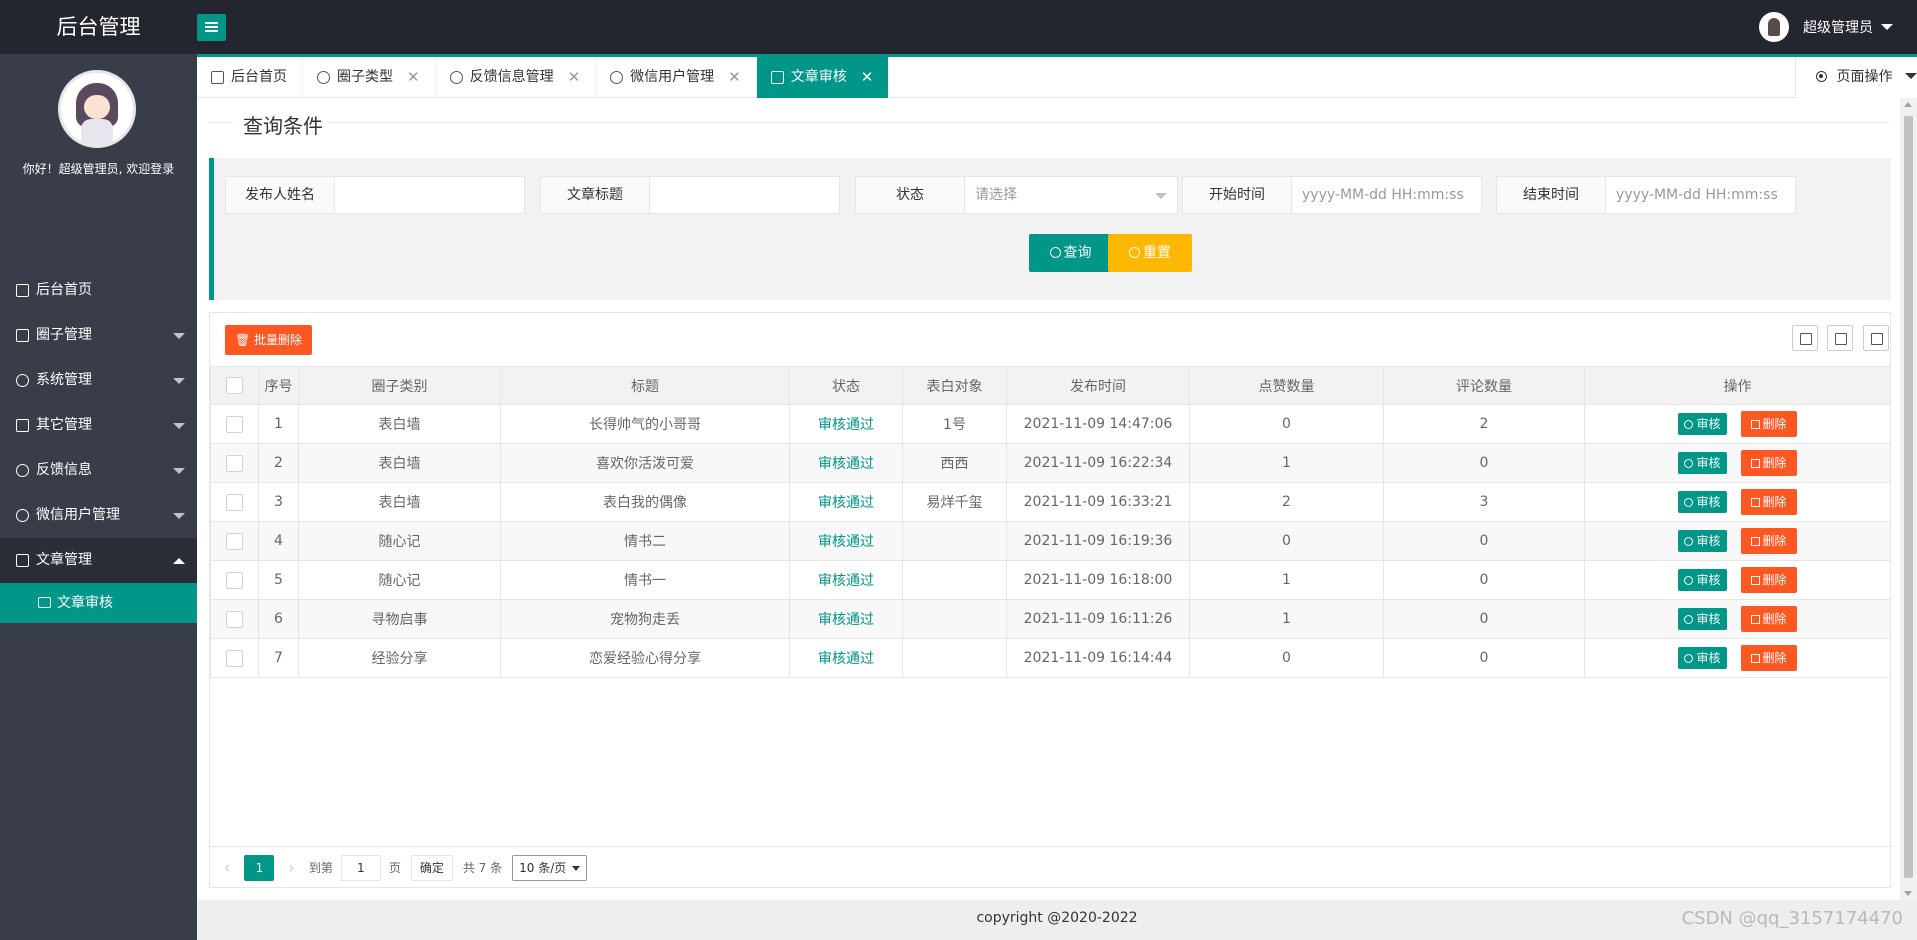  Describe the element at coordinates (1908, 104) in the screenshot. I see `scroll-up-icon` at that location.